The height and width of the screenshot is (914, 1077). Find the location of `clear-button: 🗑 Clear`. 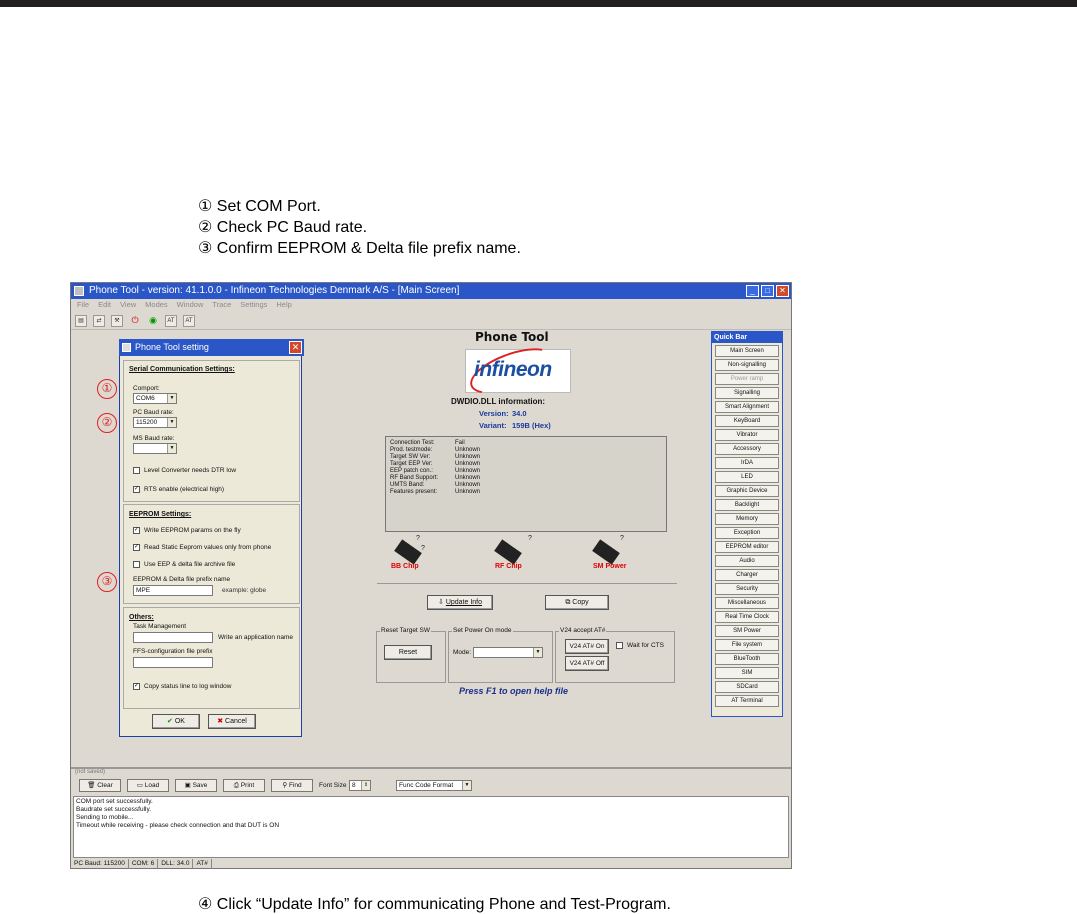

clear-button: 🗑 Clear is located at coordinates (100, 785).